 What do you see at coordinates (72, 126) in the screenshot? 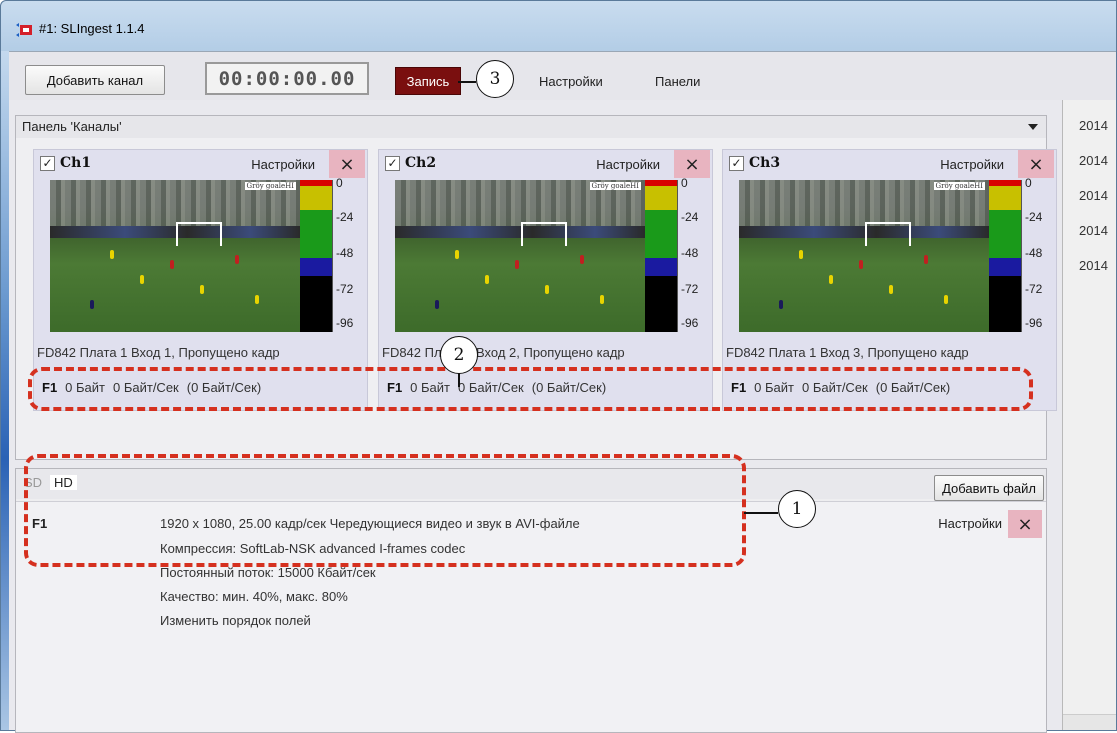
I see `channels-panel-title: Панель 'Каналы'` at bounding box center [72, 126].